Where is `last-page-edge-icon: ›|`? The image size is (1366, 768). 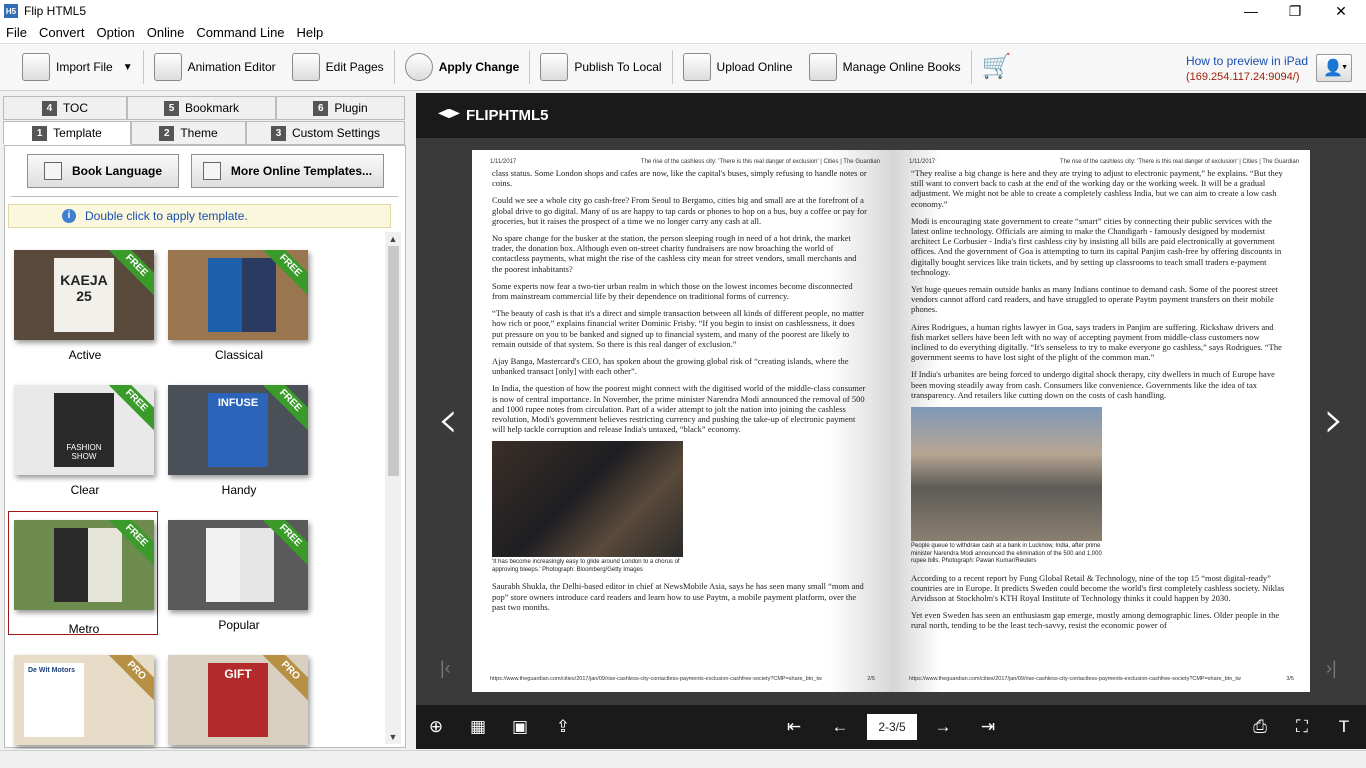
last-page-edge-icon: ›| is located at coordinates (1331, 668).